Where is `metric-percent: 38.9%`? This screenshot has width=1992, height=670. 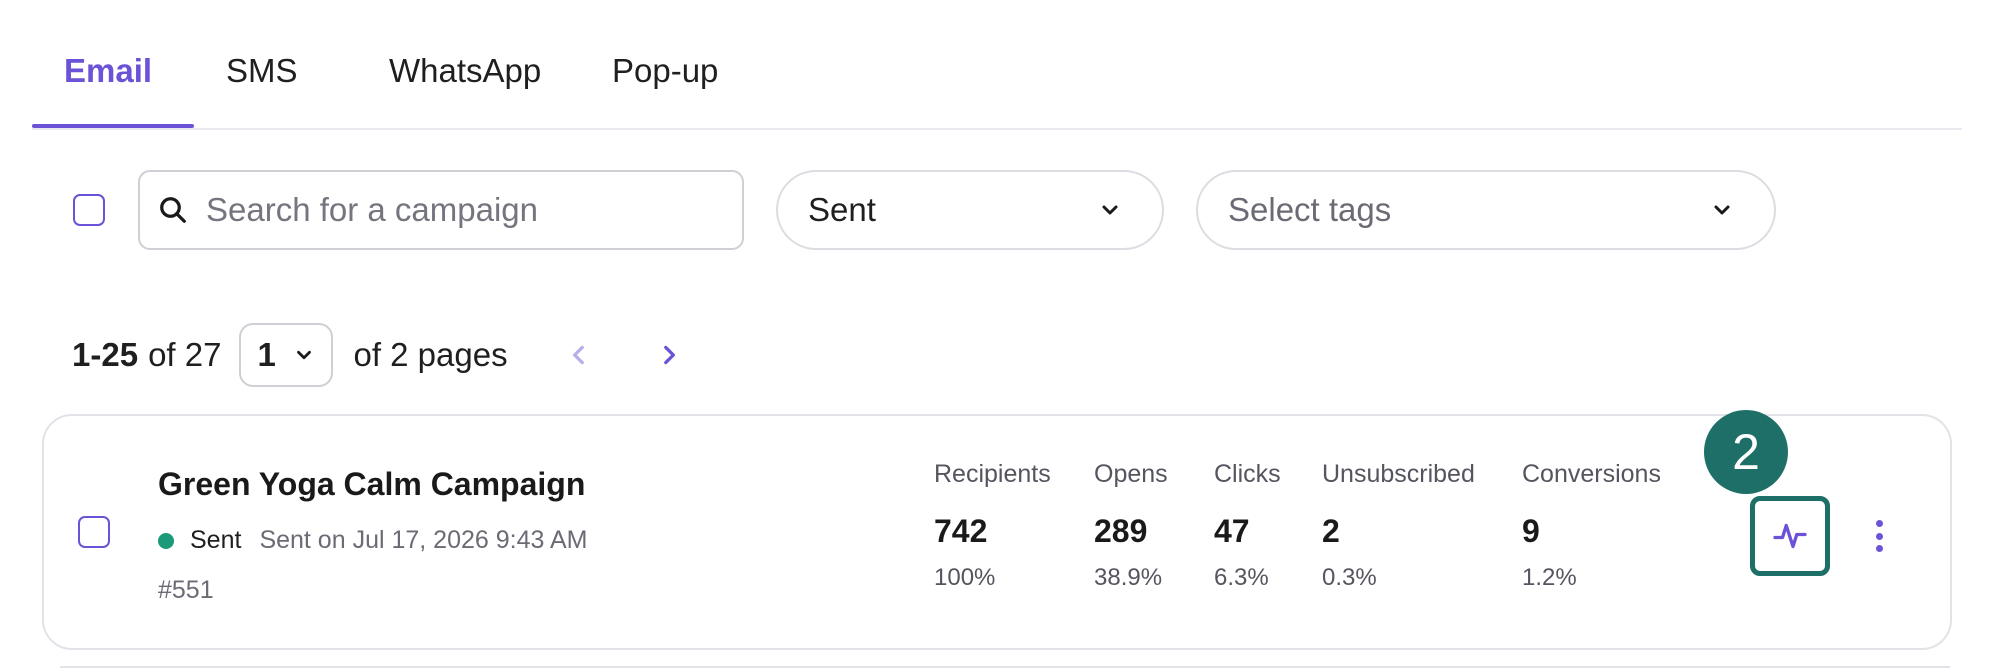 metric-percent: 38.9% is located at coordinates (1128, 577).